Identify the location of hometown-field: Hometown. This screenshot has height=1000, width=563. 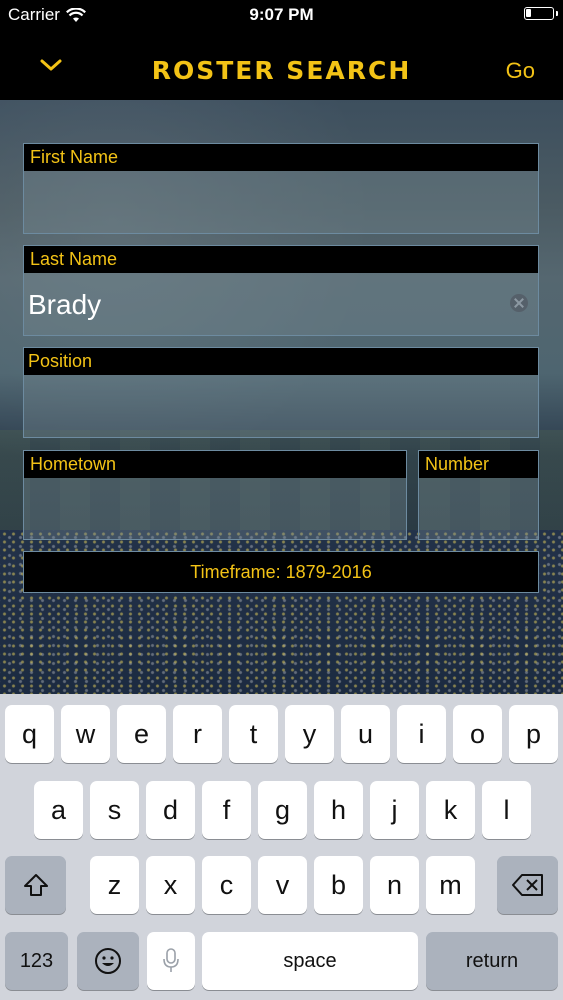
(215, 495).